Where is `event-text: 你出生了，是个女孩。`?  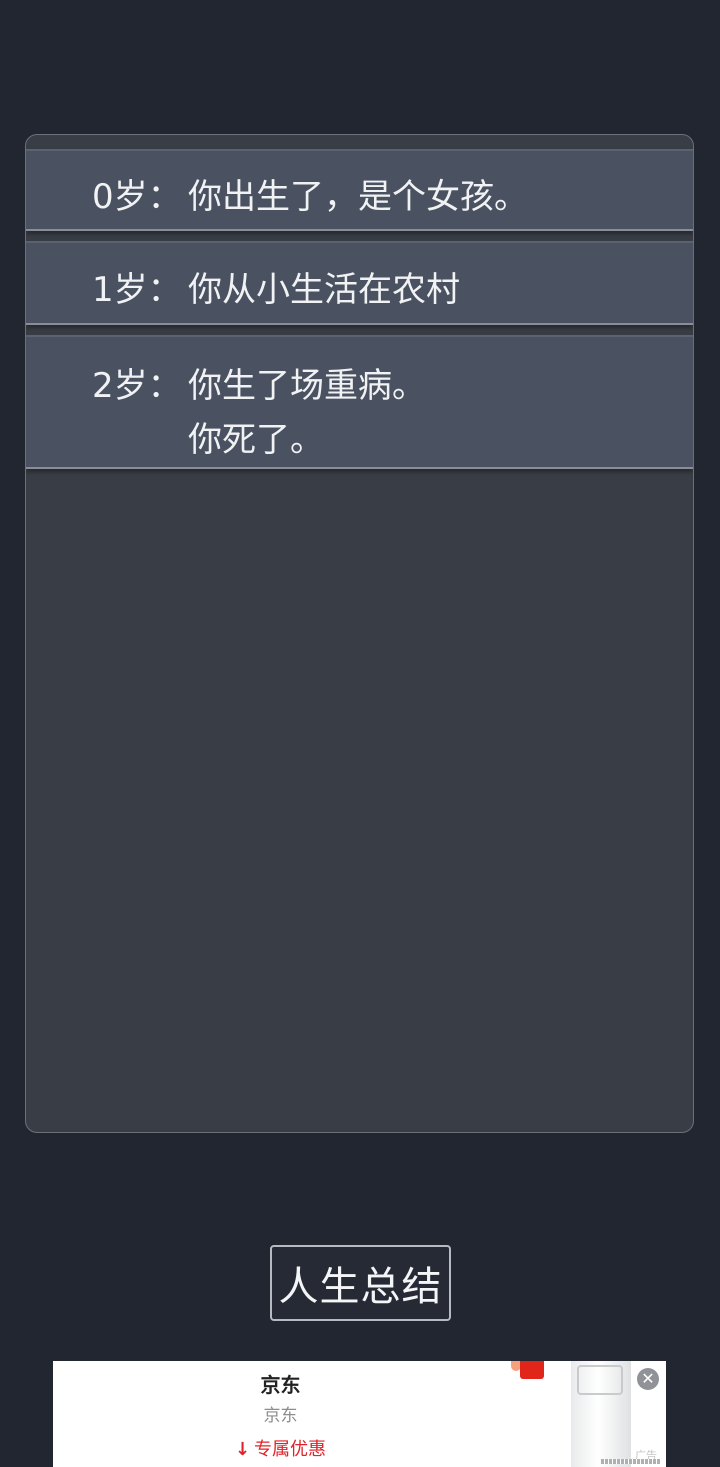 event-text: 你出生了，是个女孩。 is located at coordinates (358, 197).